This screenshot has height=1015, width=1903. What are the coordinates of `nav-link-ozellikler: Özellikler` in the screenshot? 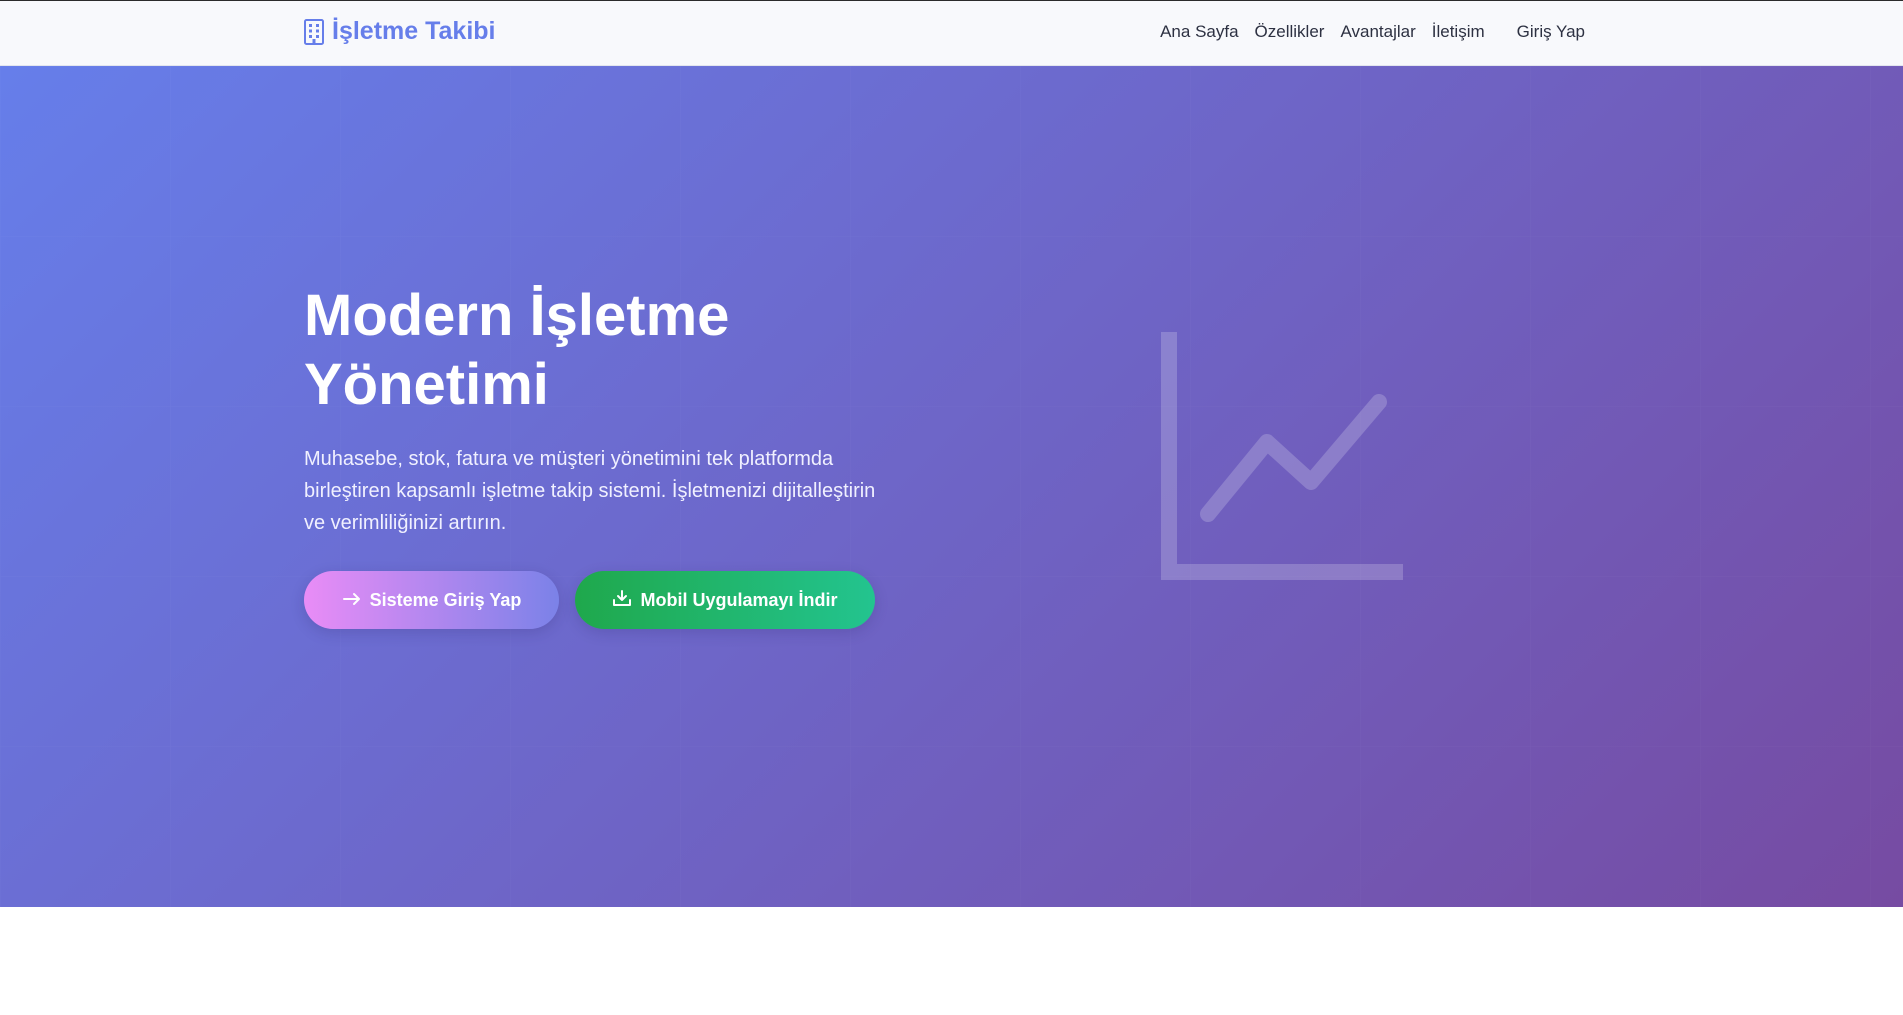 It's located at (1290, 32).